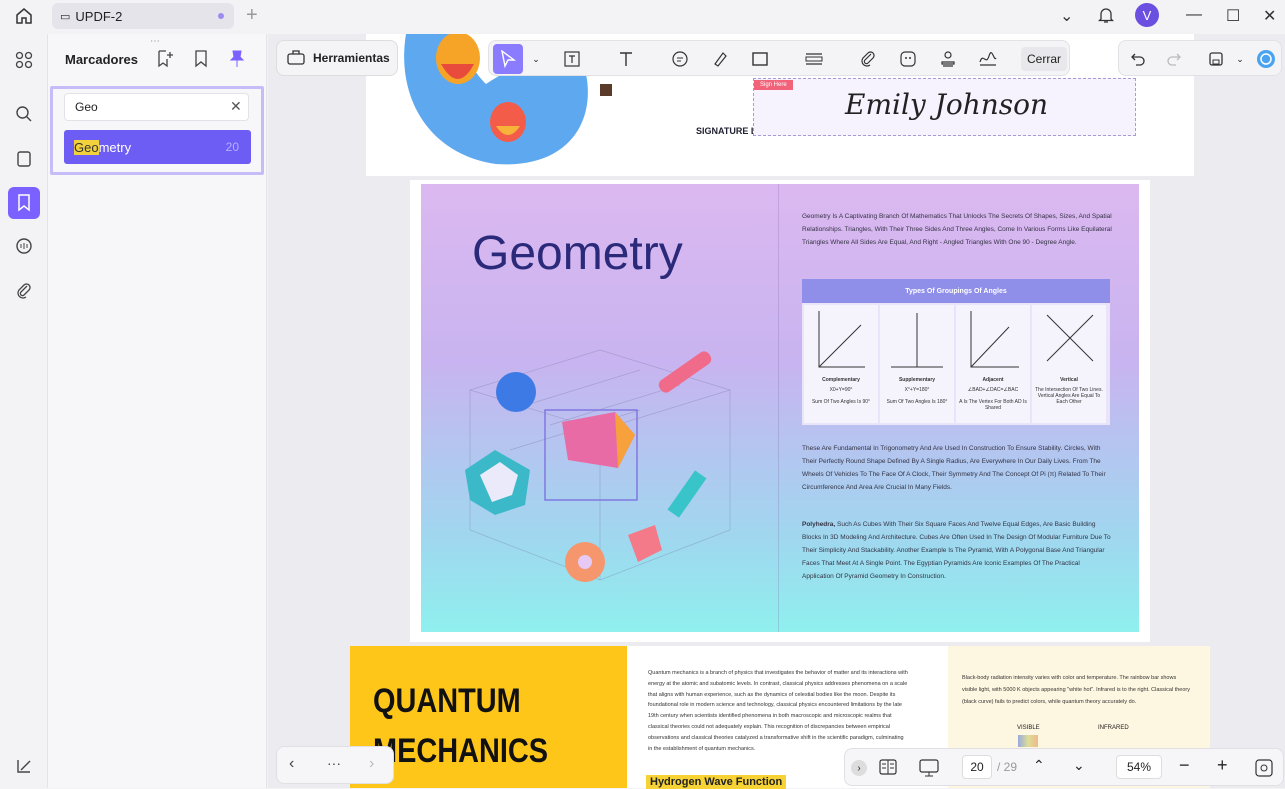 The image size is (1285, 789). I want to click on ai-assistant-icon, so click(1266, 59).